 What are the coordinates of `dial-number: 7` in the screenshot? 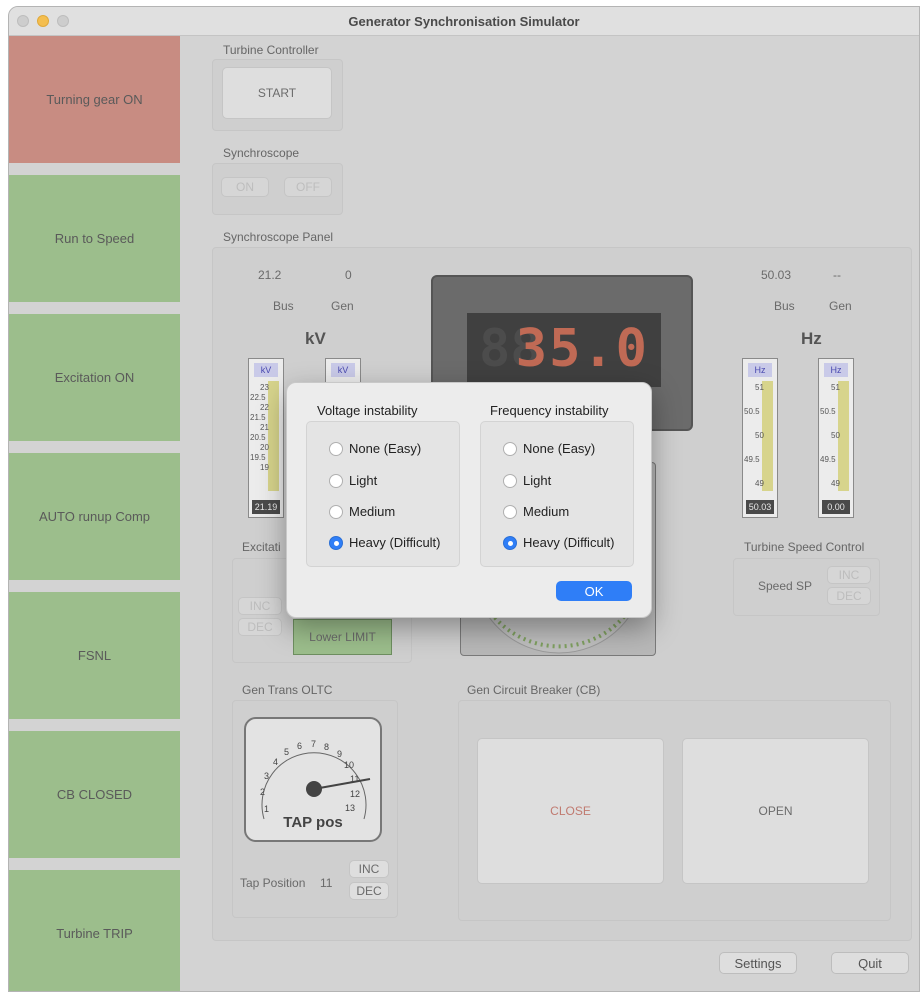 It's located at (314, 744).